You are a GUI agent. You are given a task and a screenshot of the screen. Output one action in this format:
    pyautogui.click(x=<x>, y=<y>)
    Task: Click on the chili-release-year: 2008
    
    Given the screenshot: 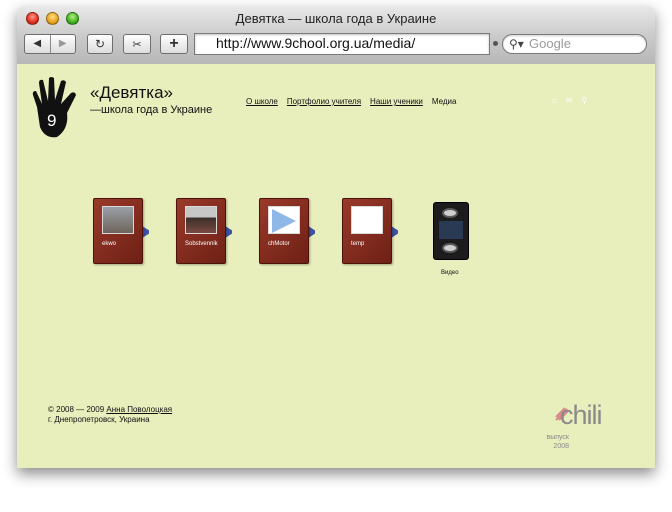 What is the action you would take?
    pyautogui.click(x=561, y=446)
    